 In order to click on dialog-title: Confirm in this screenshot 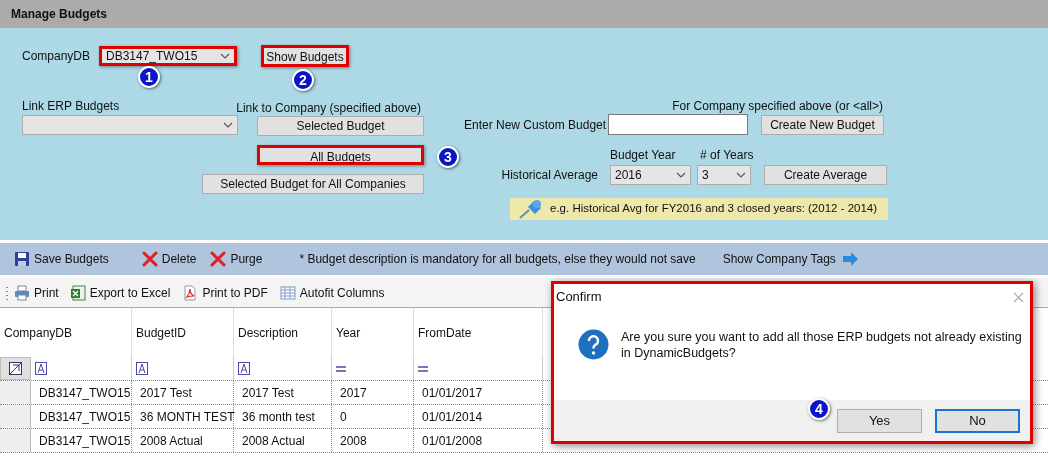, I will do `click(579, 297)`.